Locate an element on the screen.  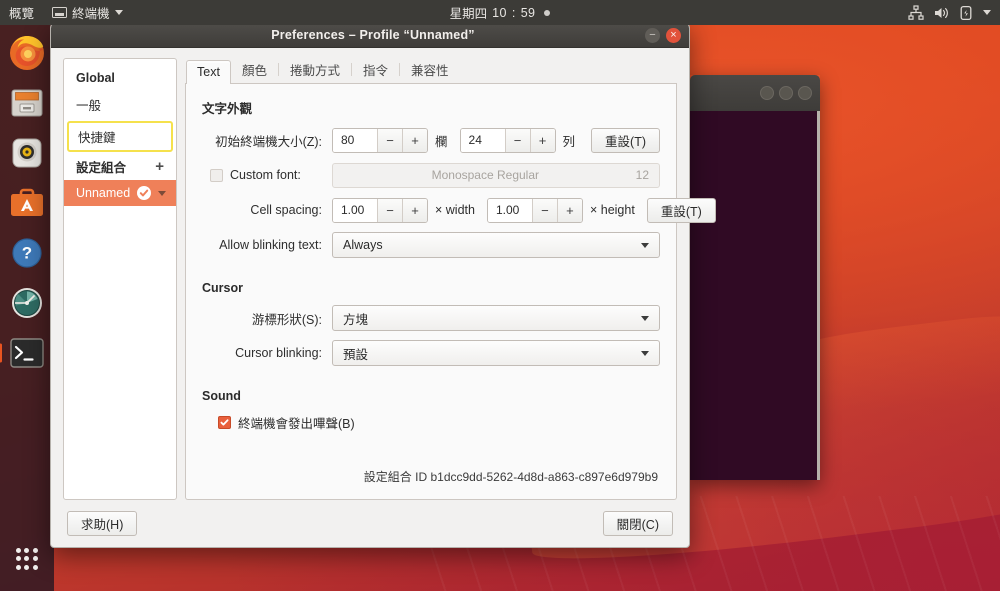
dock-item-disk-usage-analyzer is located at coordinates (27, 303).